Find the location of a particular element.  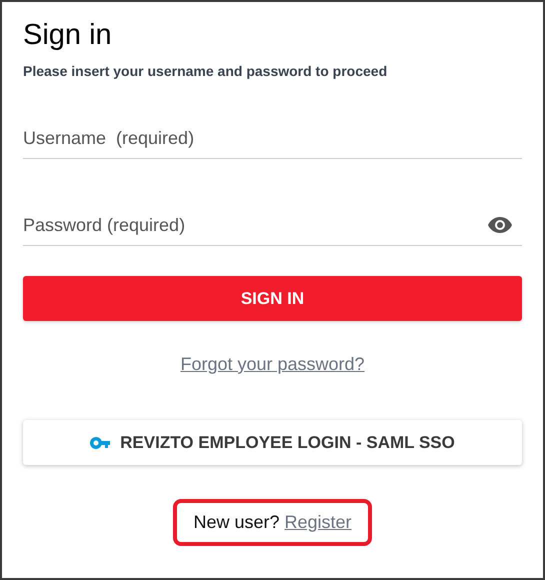

sso-login-button: REVIZTO EMPLOYEE LOGIN - SAML SSO is located at coordinates (272, 442).